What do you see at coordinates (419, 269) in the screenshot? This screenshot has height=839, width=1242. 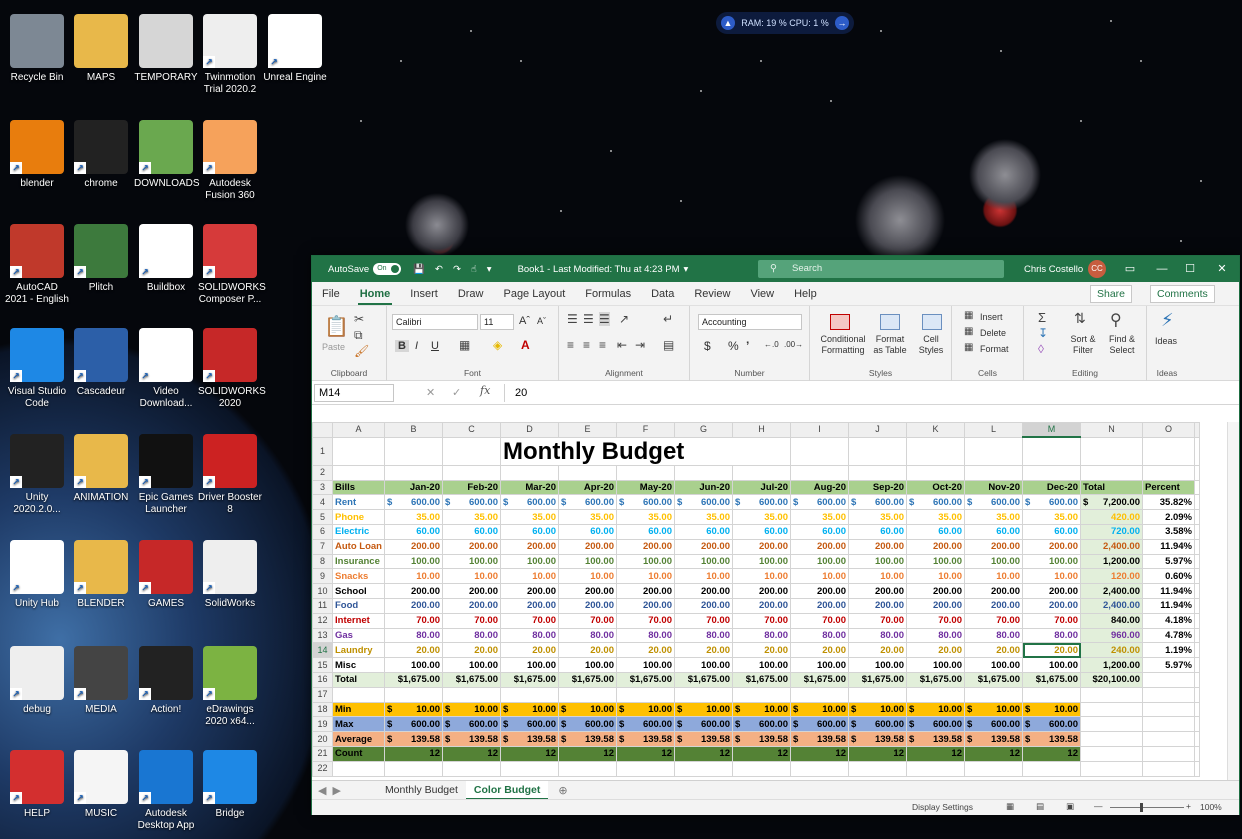 I see `save-icon: 💾` at bounding box center [419, 269].